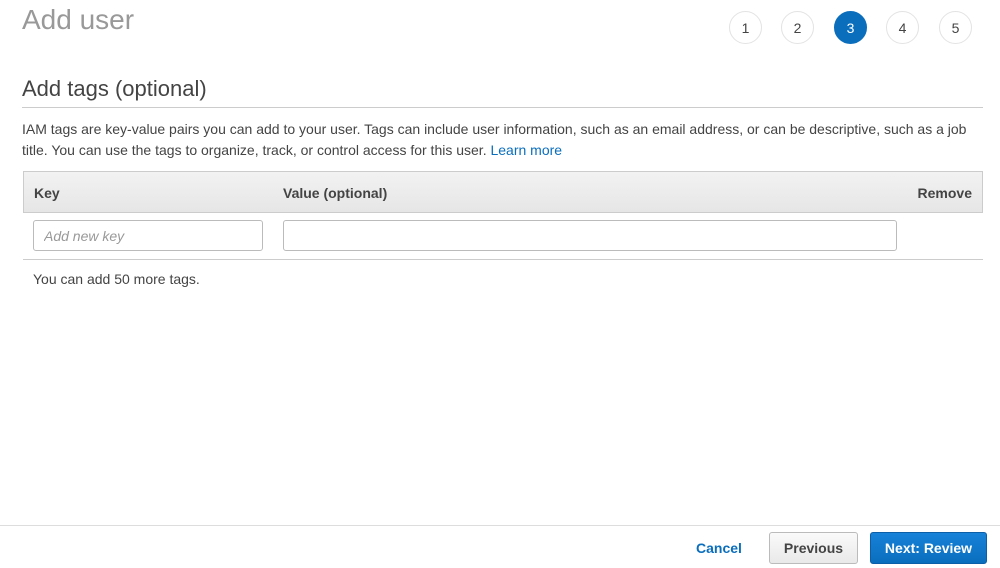 The height and width of the screenshot is (568, 1000). Describe the element at coordinates (590, 235) in the screenshot. I see `tag-value-input` at that location.